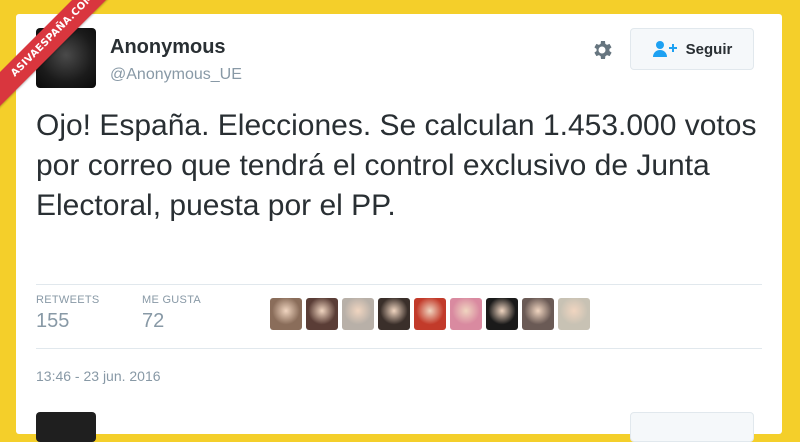 This screenshot has width=800, height=442. I want to click on next-tweet-avatar, so click(66, 427).